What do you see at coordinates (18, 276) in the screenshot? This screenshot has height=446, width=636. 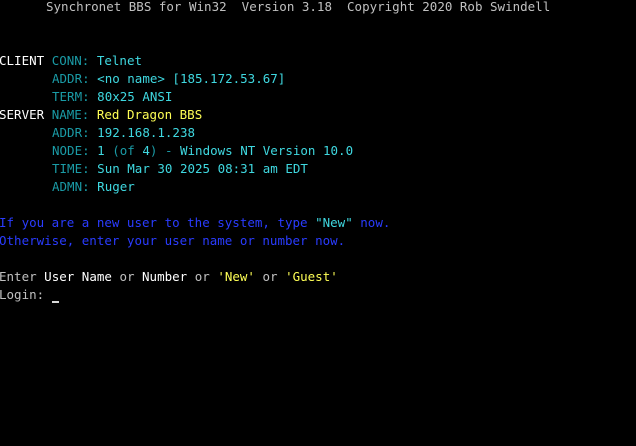 I see `prompt-enter: Enter` at bounding box center [18, 276].